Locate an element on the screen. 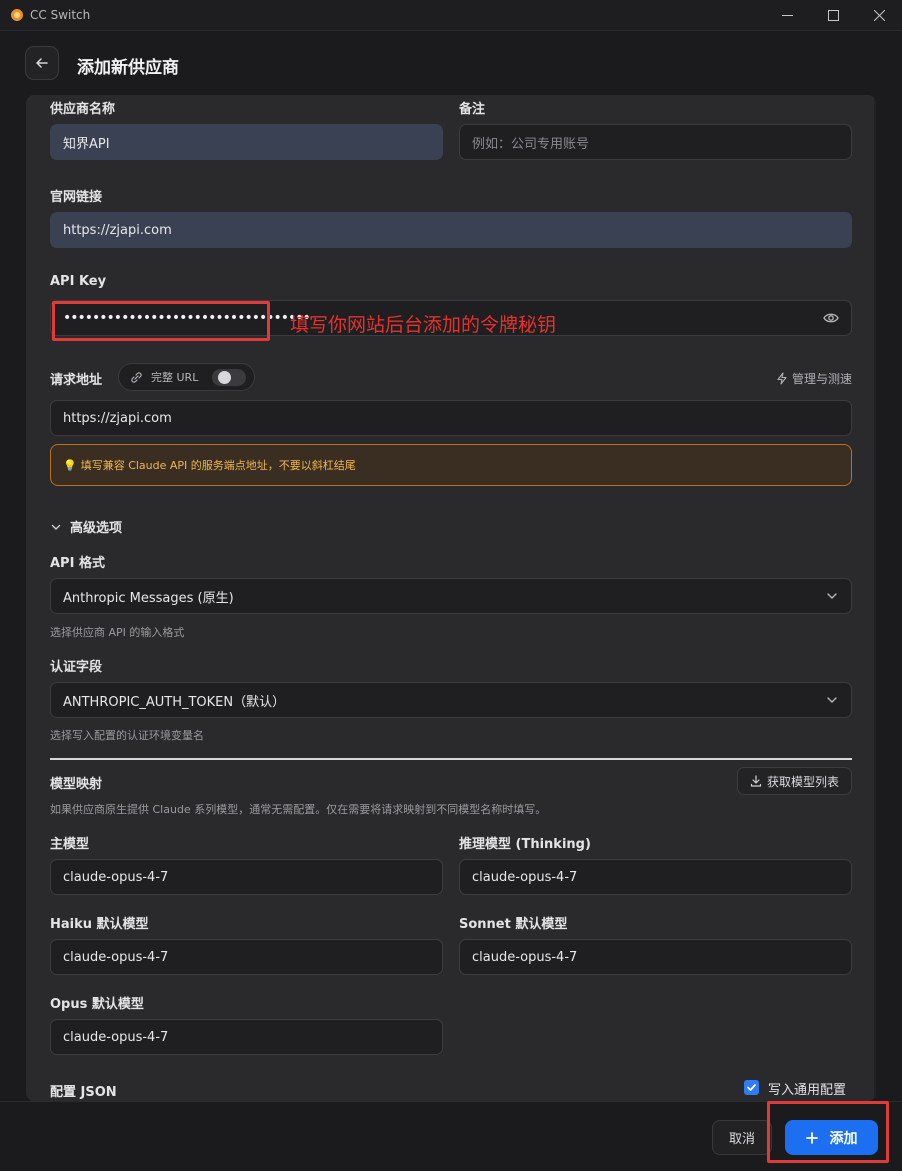 Image resolution: width=902 pixels, height=1171 pixels. advanced-options-toggle: 高级选项 is located at coordinates (86, 526).